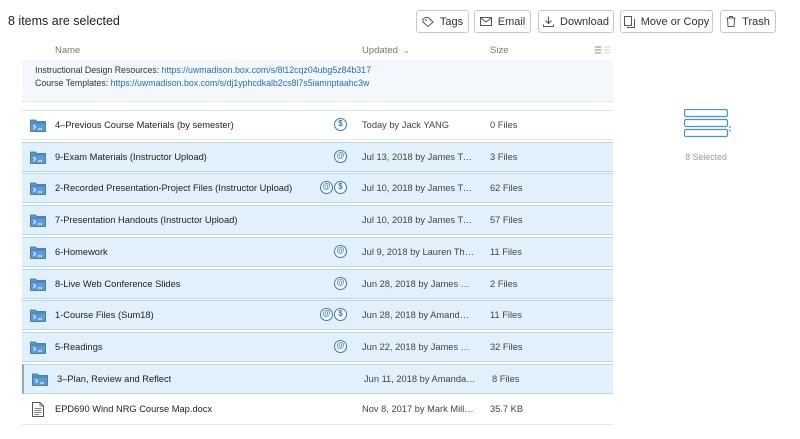  What do you see at coordinates (504, 156) in the screenshot?
I see `item-size: 3 Files` at bounding box center [504, 156].